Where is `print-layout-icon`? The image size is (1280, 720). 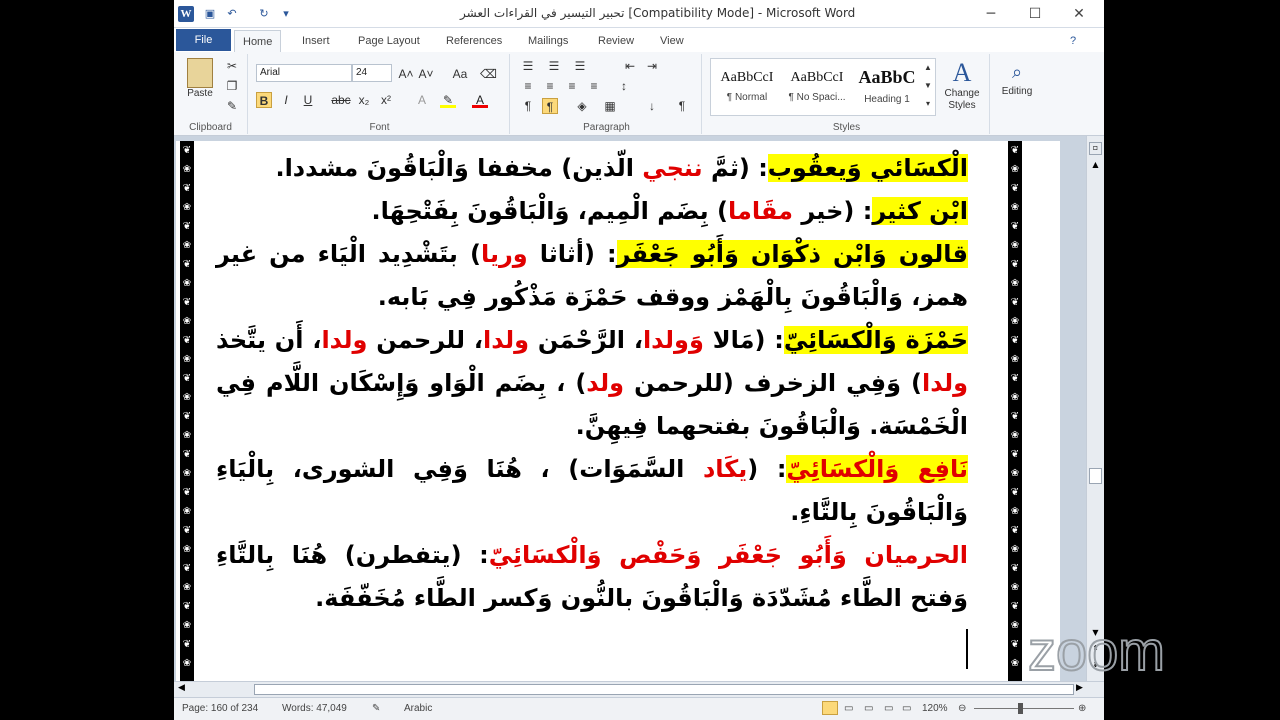 print-layout-icon is located at coordinates (830, 708).